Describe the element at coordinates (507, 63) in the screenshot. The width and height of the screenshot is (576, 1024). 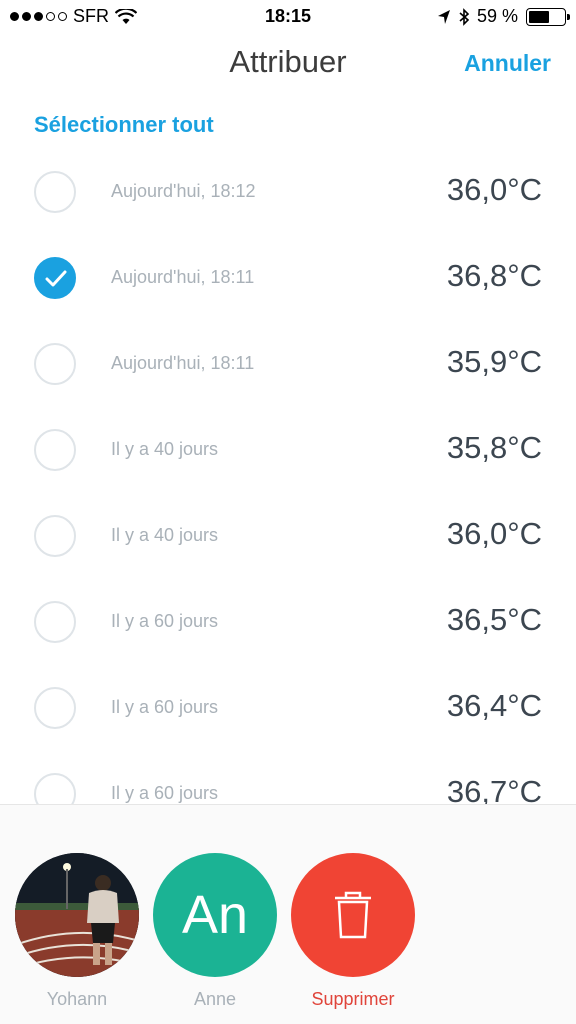
I see `cancel-button: Annuler` at that location.